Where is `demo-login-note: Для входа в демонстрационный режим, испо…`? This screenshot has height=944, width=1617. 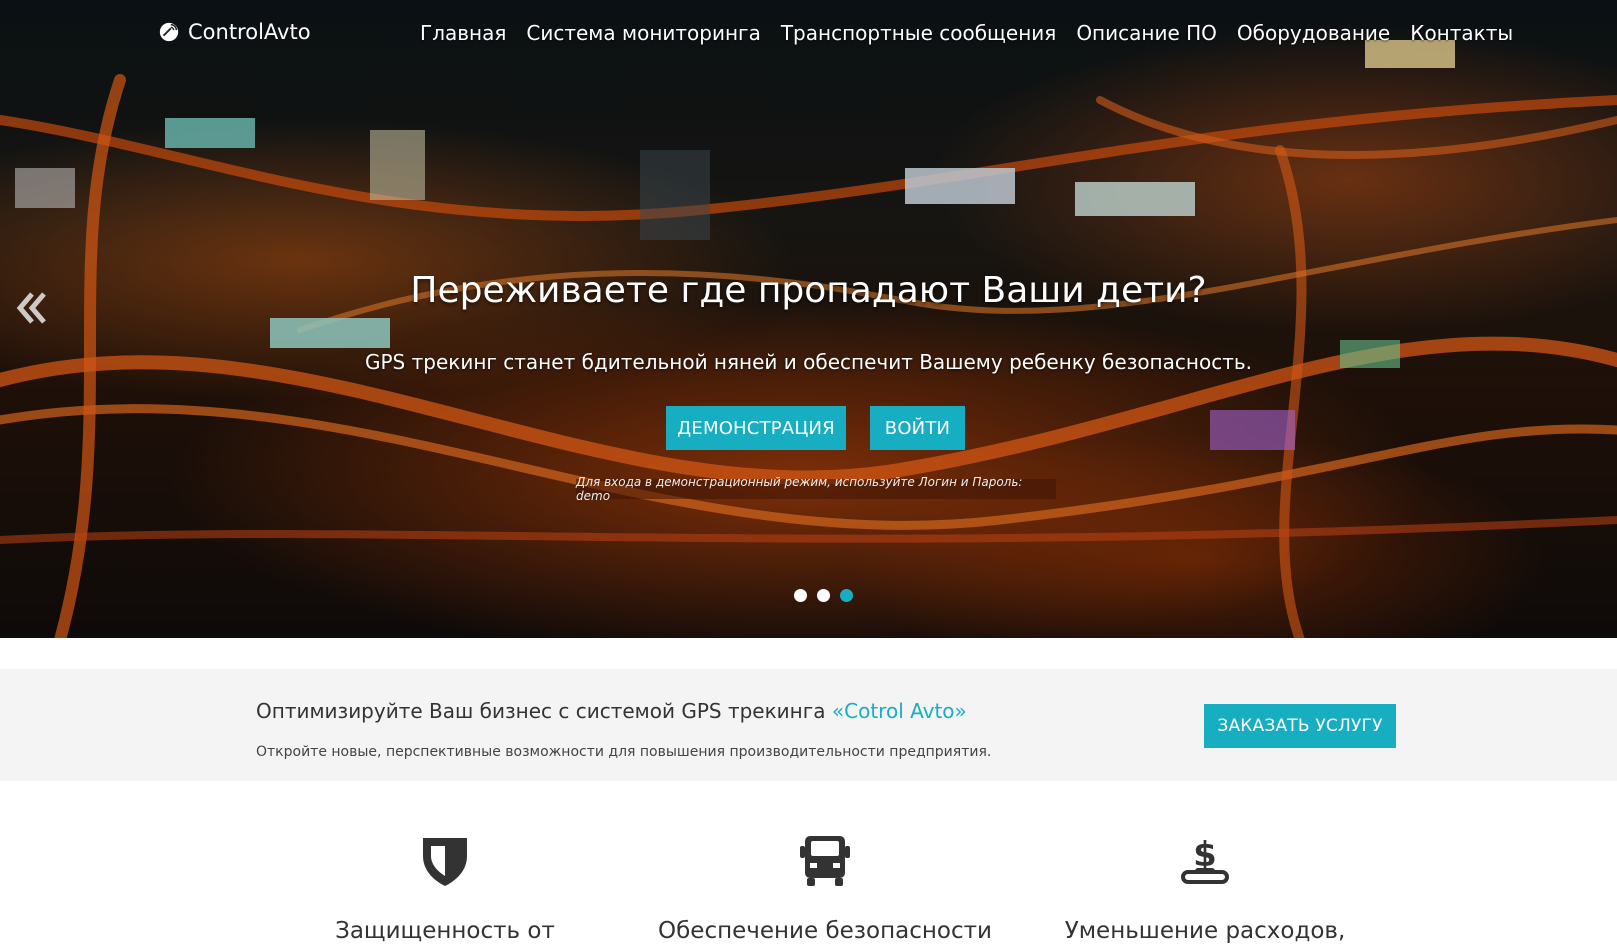 demo-login-note: Для входа в демонстрационный режим, испо… is located at coordinates (816, 489).